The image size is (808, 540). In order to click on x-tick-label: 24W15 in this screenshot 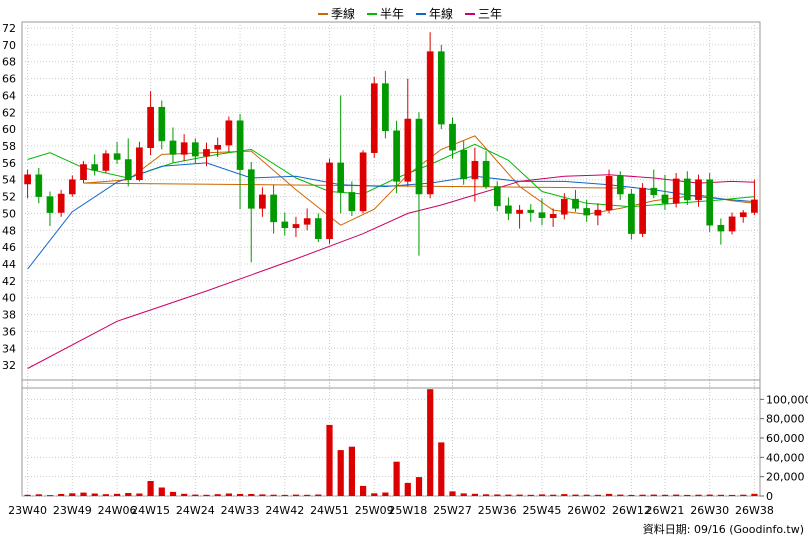, I will do `click(150, 510)`.